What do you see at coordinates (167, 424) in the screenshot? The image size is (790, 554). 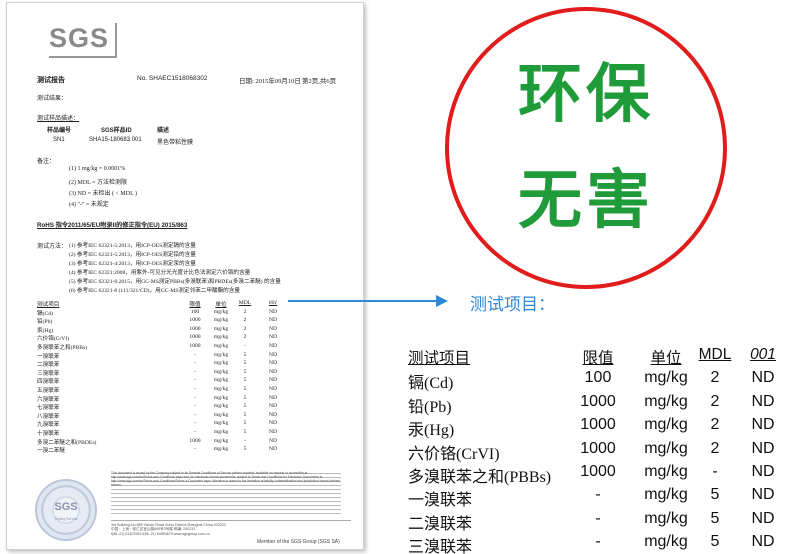 I see `table-row: 九溴联苯 - mg/kg 5 ND` at bounding box center [167, 424].